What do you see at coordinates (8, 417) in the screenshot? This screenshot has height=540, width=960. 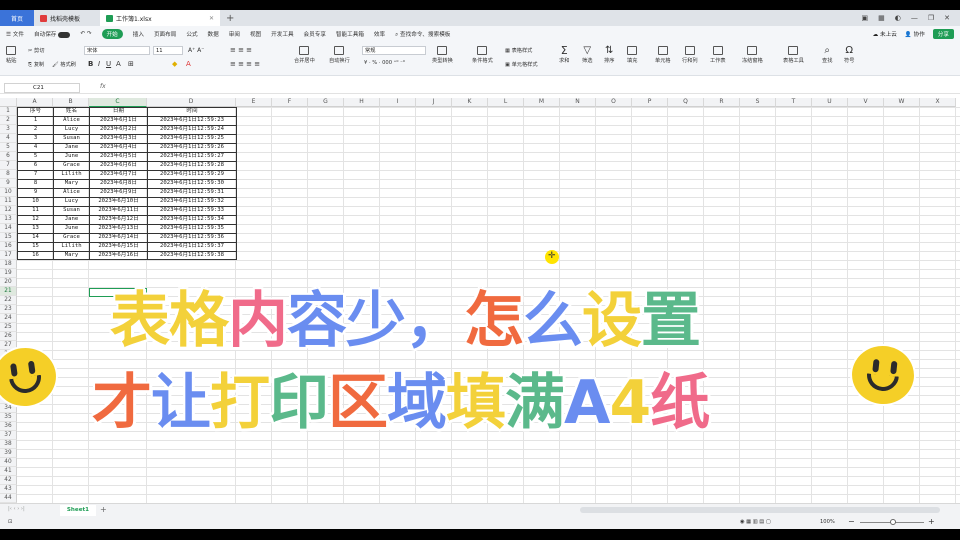 I see `row-header-35: 35` at bounding box center [8, 417].